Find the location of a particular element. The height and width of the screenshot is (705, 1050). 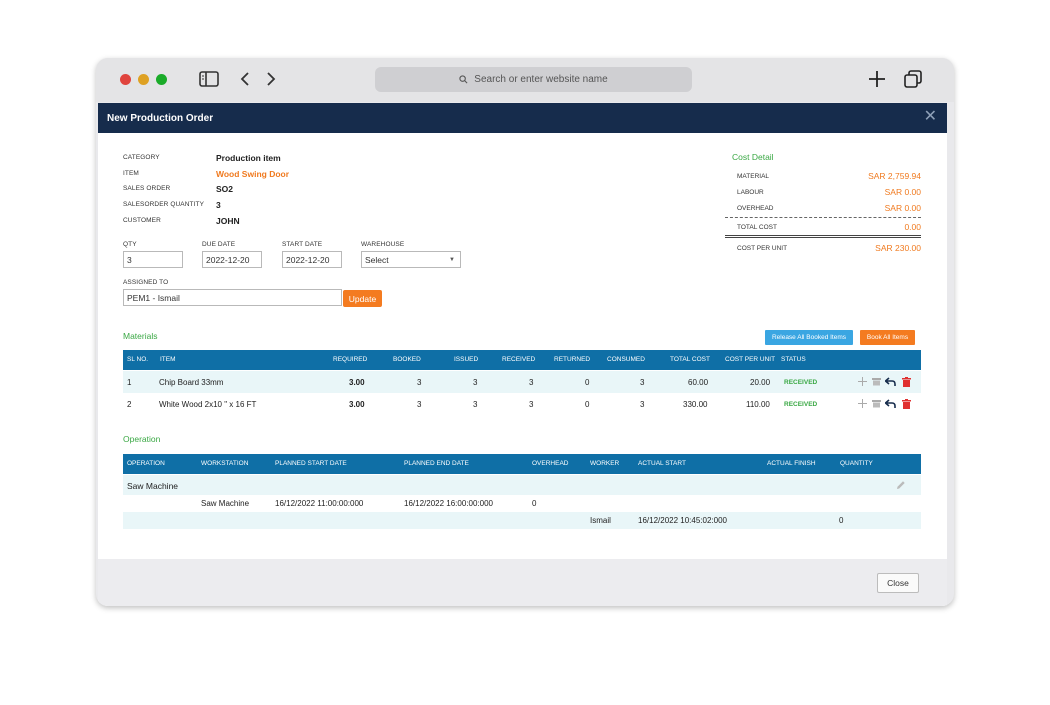

labour-cost-value: SAR 0.00 is located at coordinates (902, 192).